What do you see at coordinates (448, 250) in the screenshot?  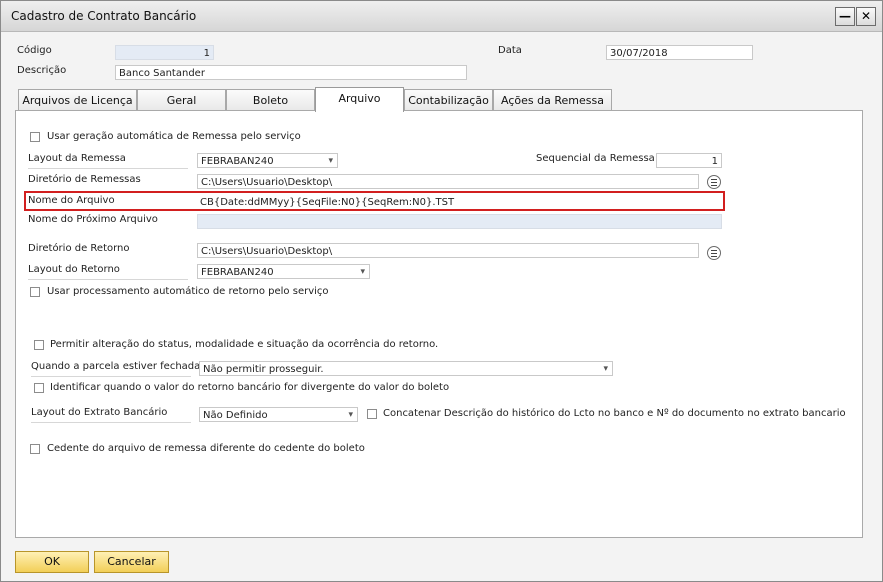 I see `dir-retorno-field: C:\Users\Usuario\Desktop\` at bounding box center [448, 250].